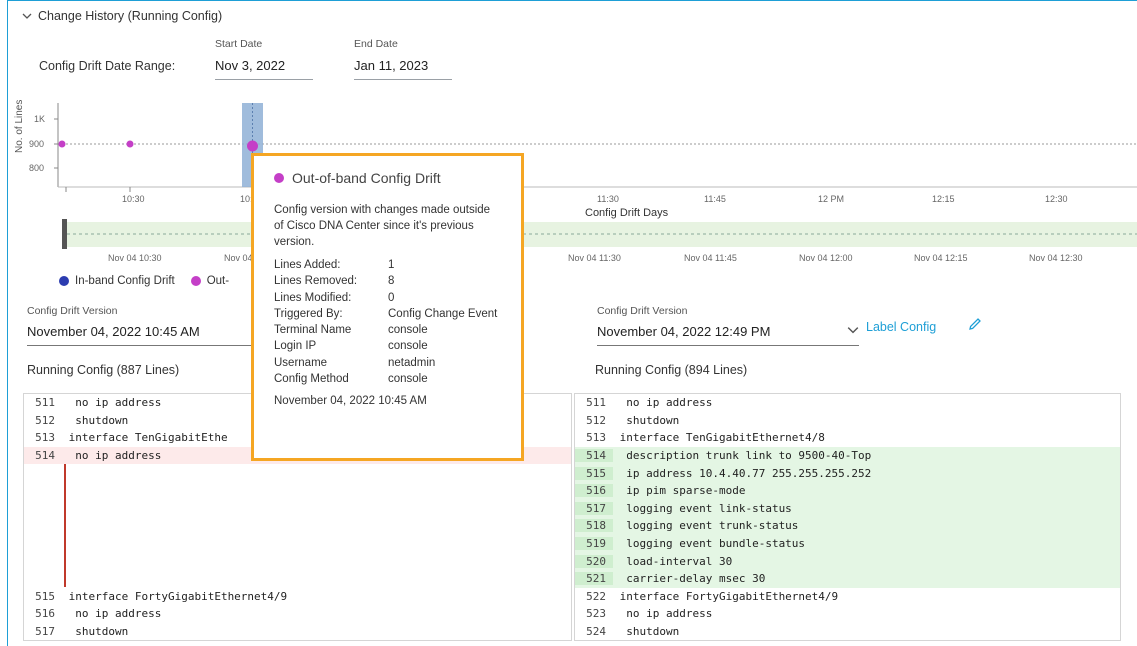 The width and height of the screenshot is (1137, 646). I want to click on line-number: 516, so click(594, 491).